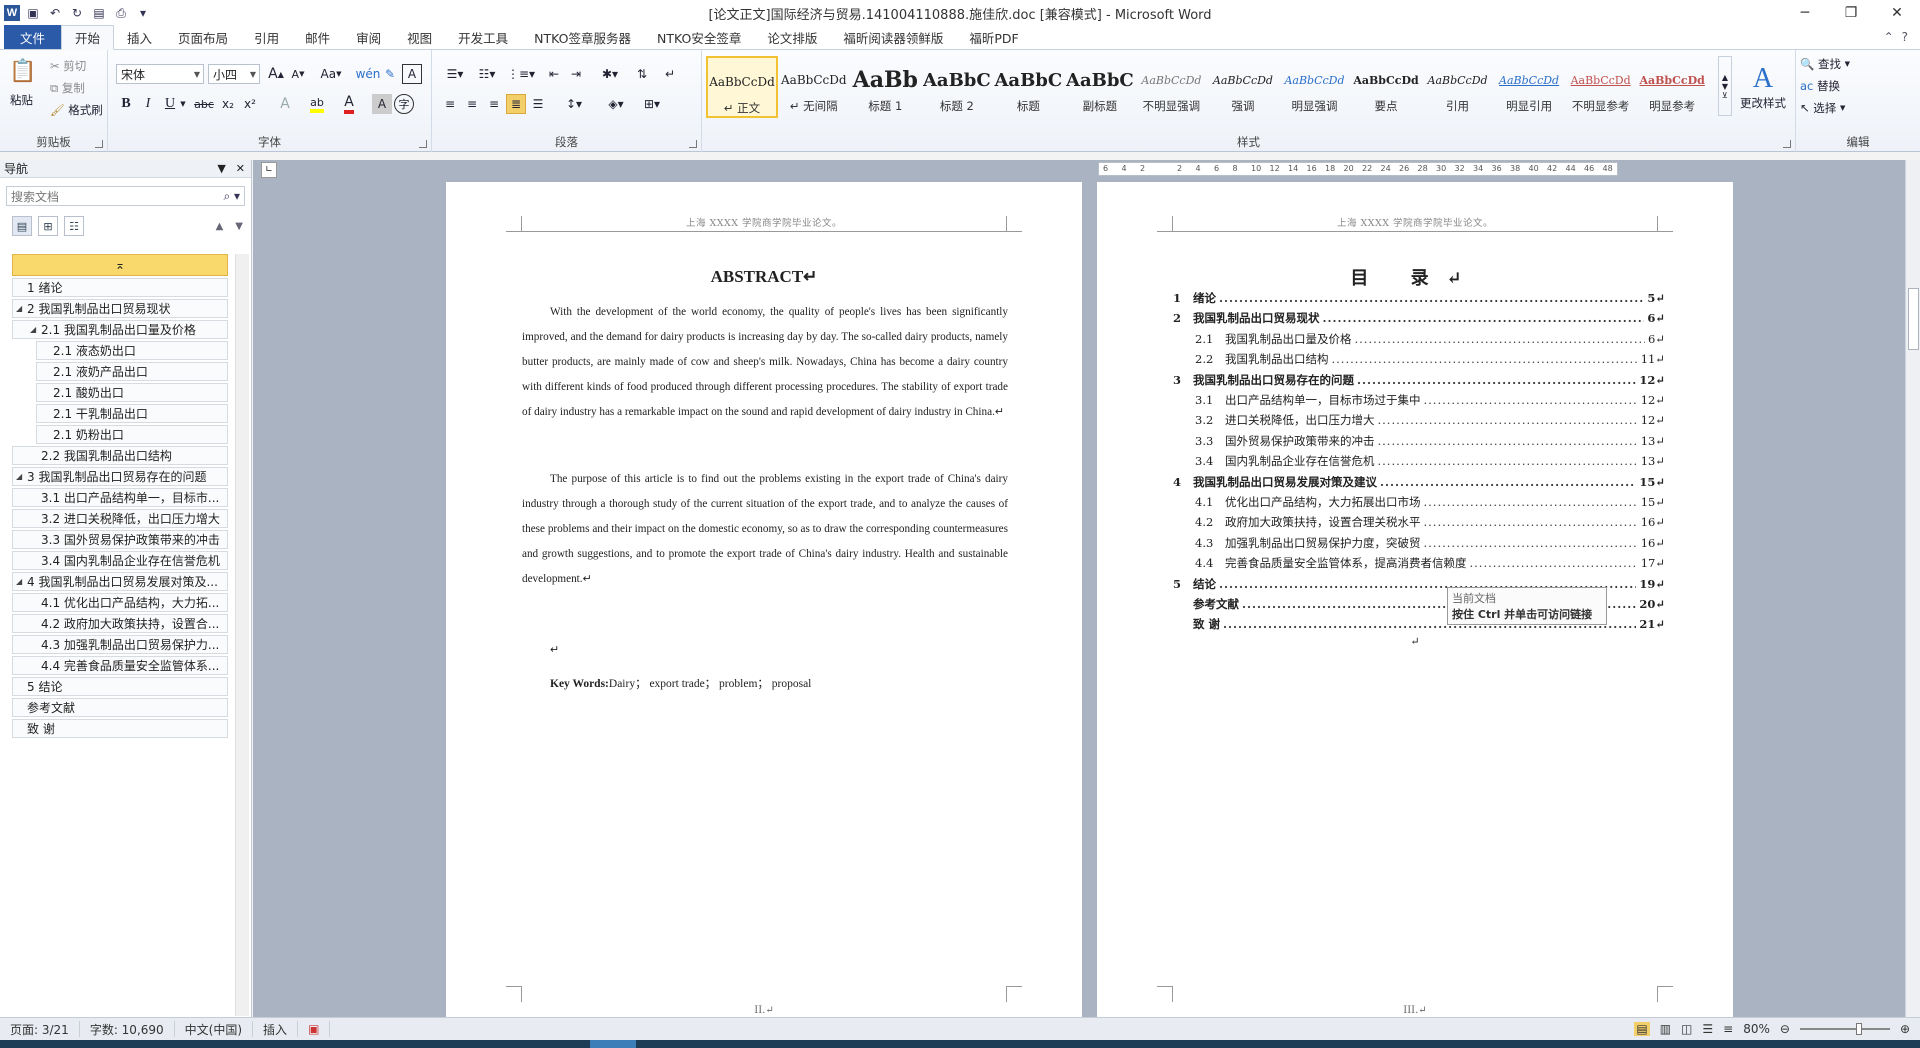 Image resolution: width=1920 pixels, height=1048 pixels. Describe the element at coordinates (120, 686) in the screenshot. I see `nav-heading-item: 5 结论` at that location.